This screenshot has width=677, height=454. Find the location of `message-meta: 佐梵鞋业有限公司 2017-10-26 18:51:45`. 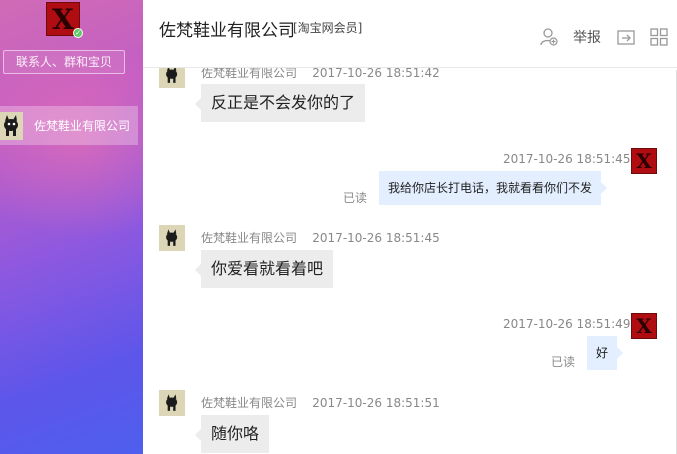

message-meta: 佐梵鞋业有限公司 2017-10-26 18:51:45 is located at coordinates (320, 237).